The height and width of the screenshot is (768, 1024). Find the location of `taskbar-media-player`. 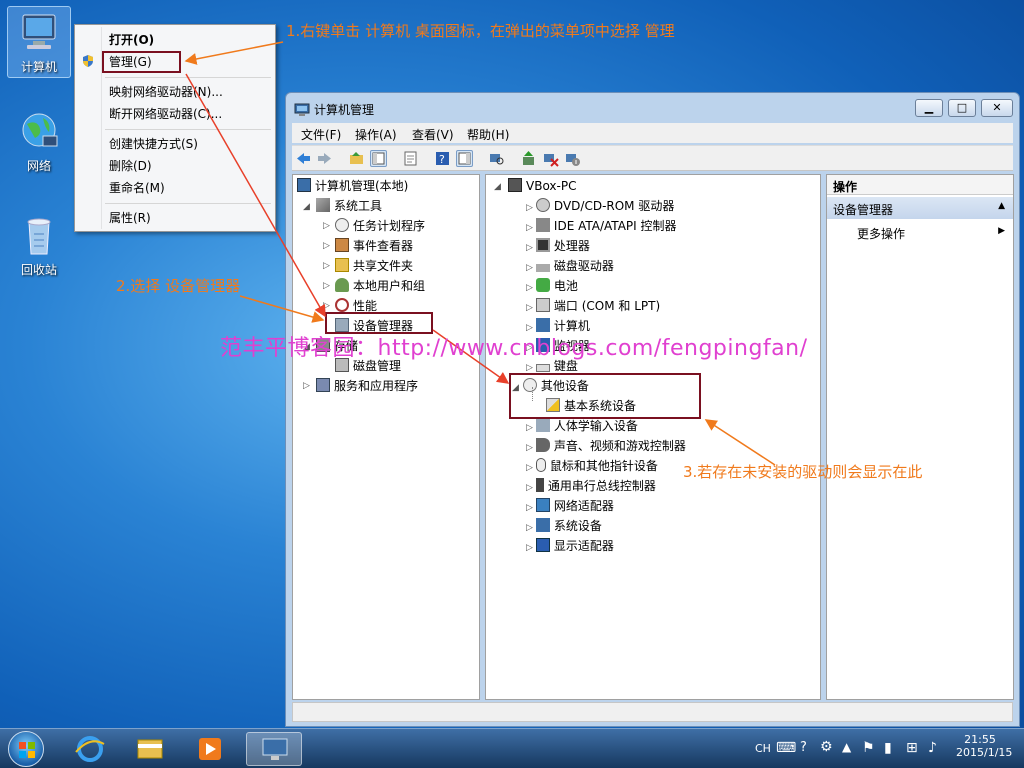

taskbar-media-player is located at coordinates (210, 749).